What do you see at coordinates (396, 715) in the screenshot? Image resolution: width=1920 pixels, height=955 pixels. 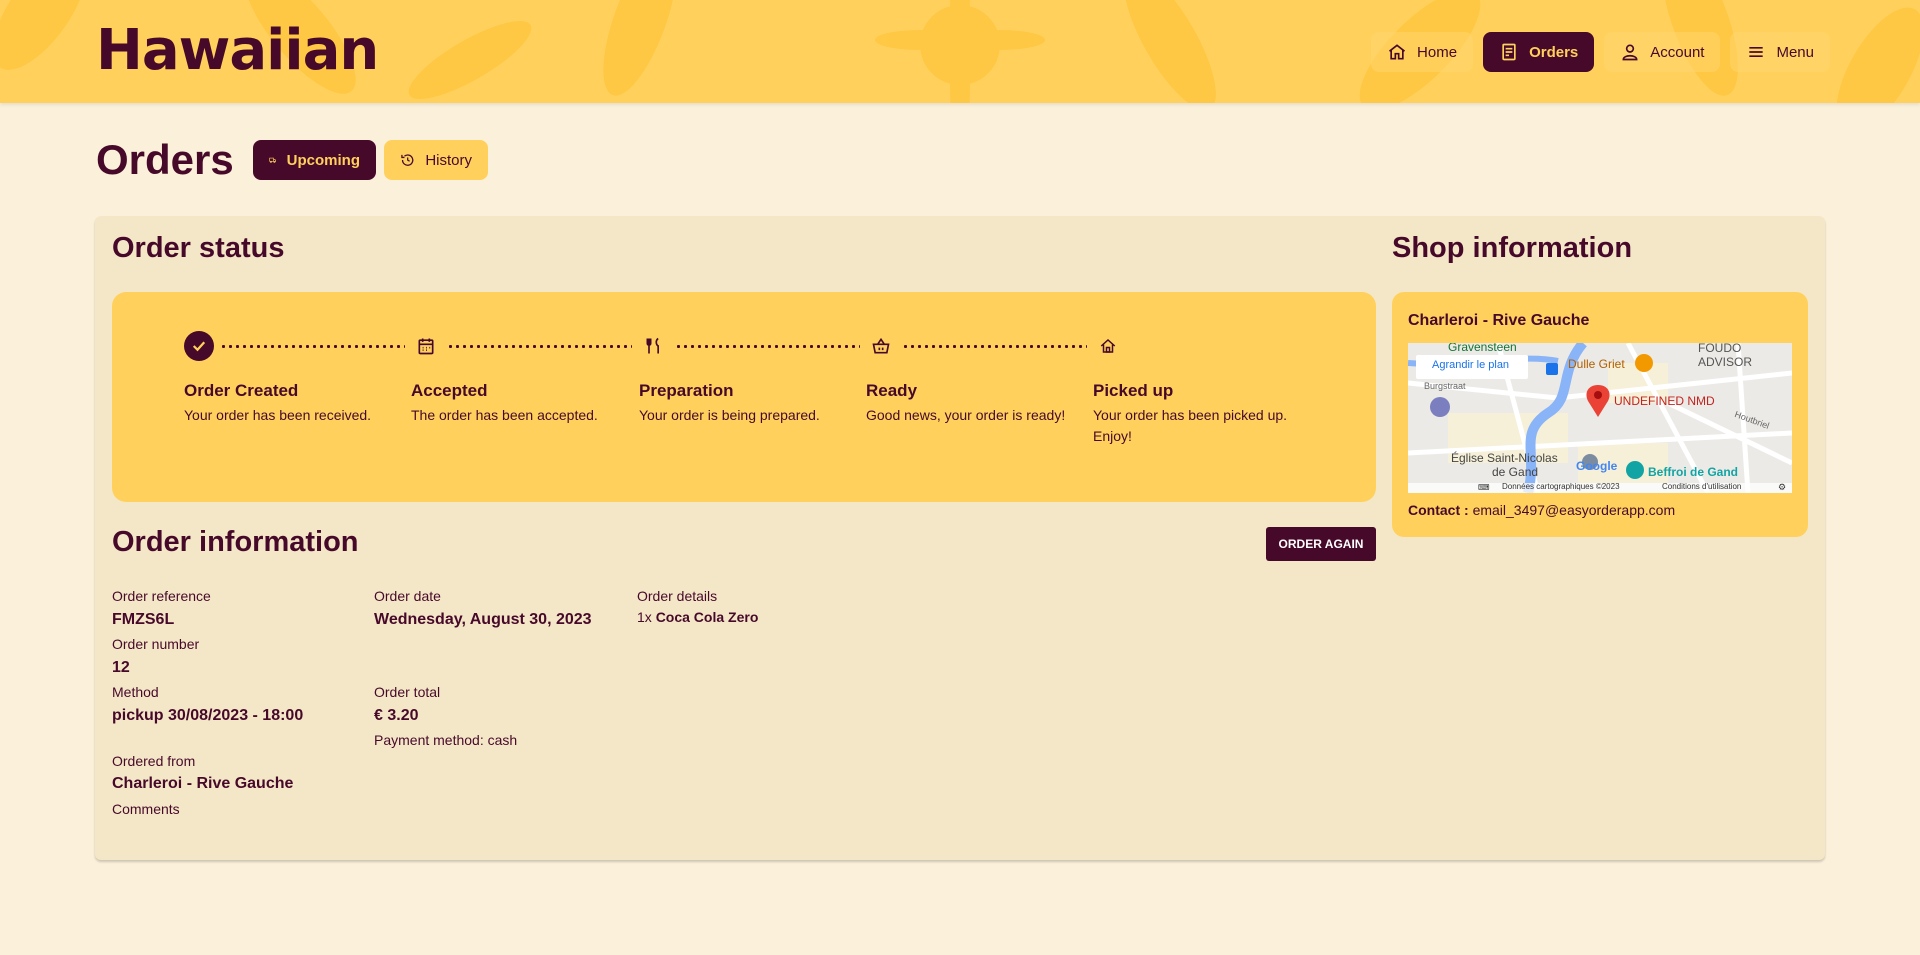 I see `order-total-value: € 3.20` at bounding box center [396, 715].